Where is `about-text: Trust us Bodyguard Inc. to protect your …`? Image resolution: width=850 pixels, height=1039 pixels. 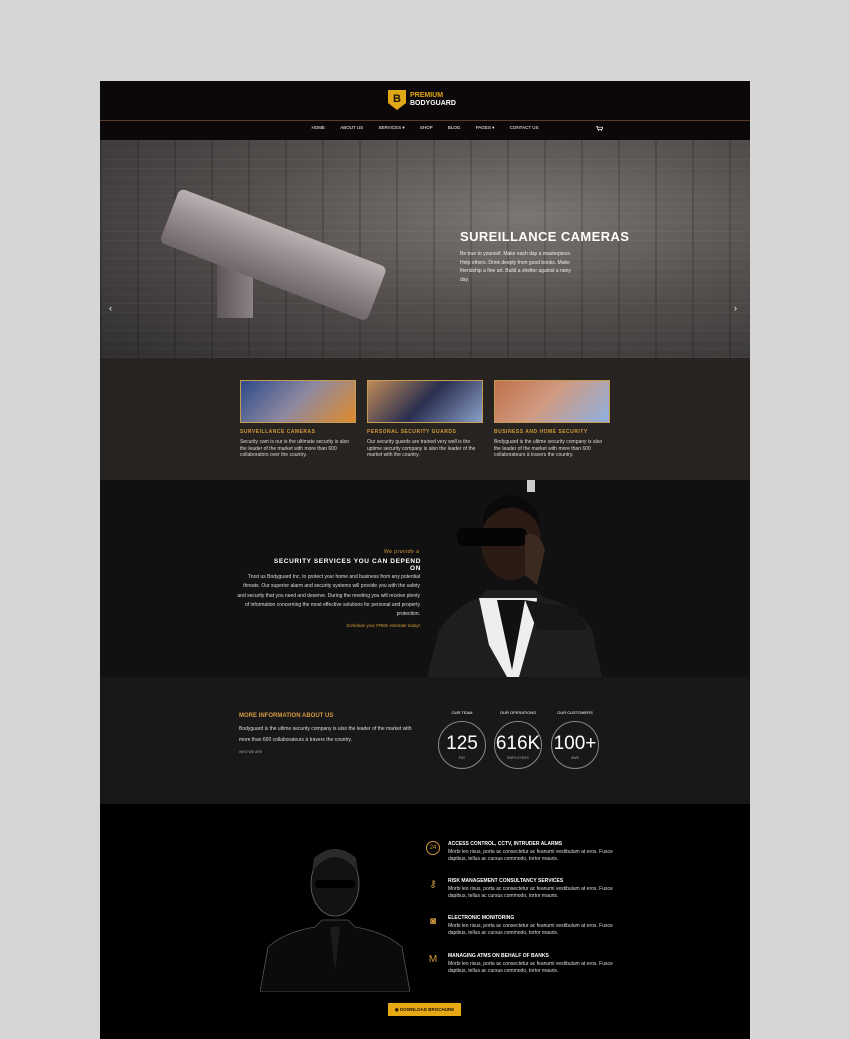
about-text: Trust us Bodyguard Inc. to protect your … is located at coordinates (328, 596).